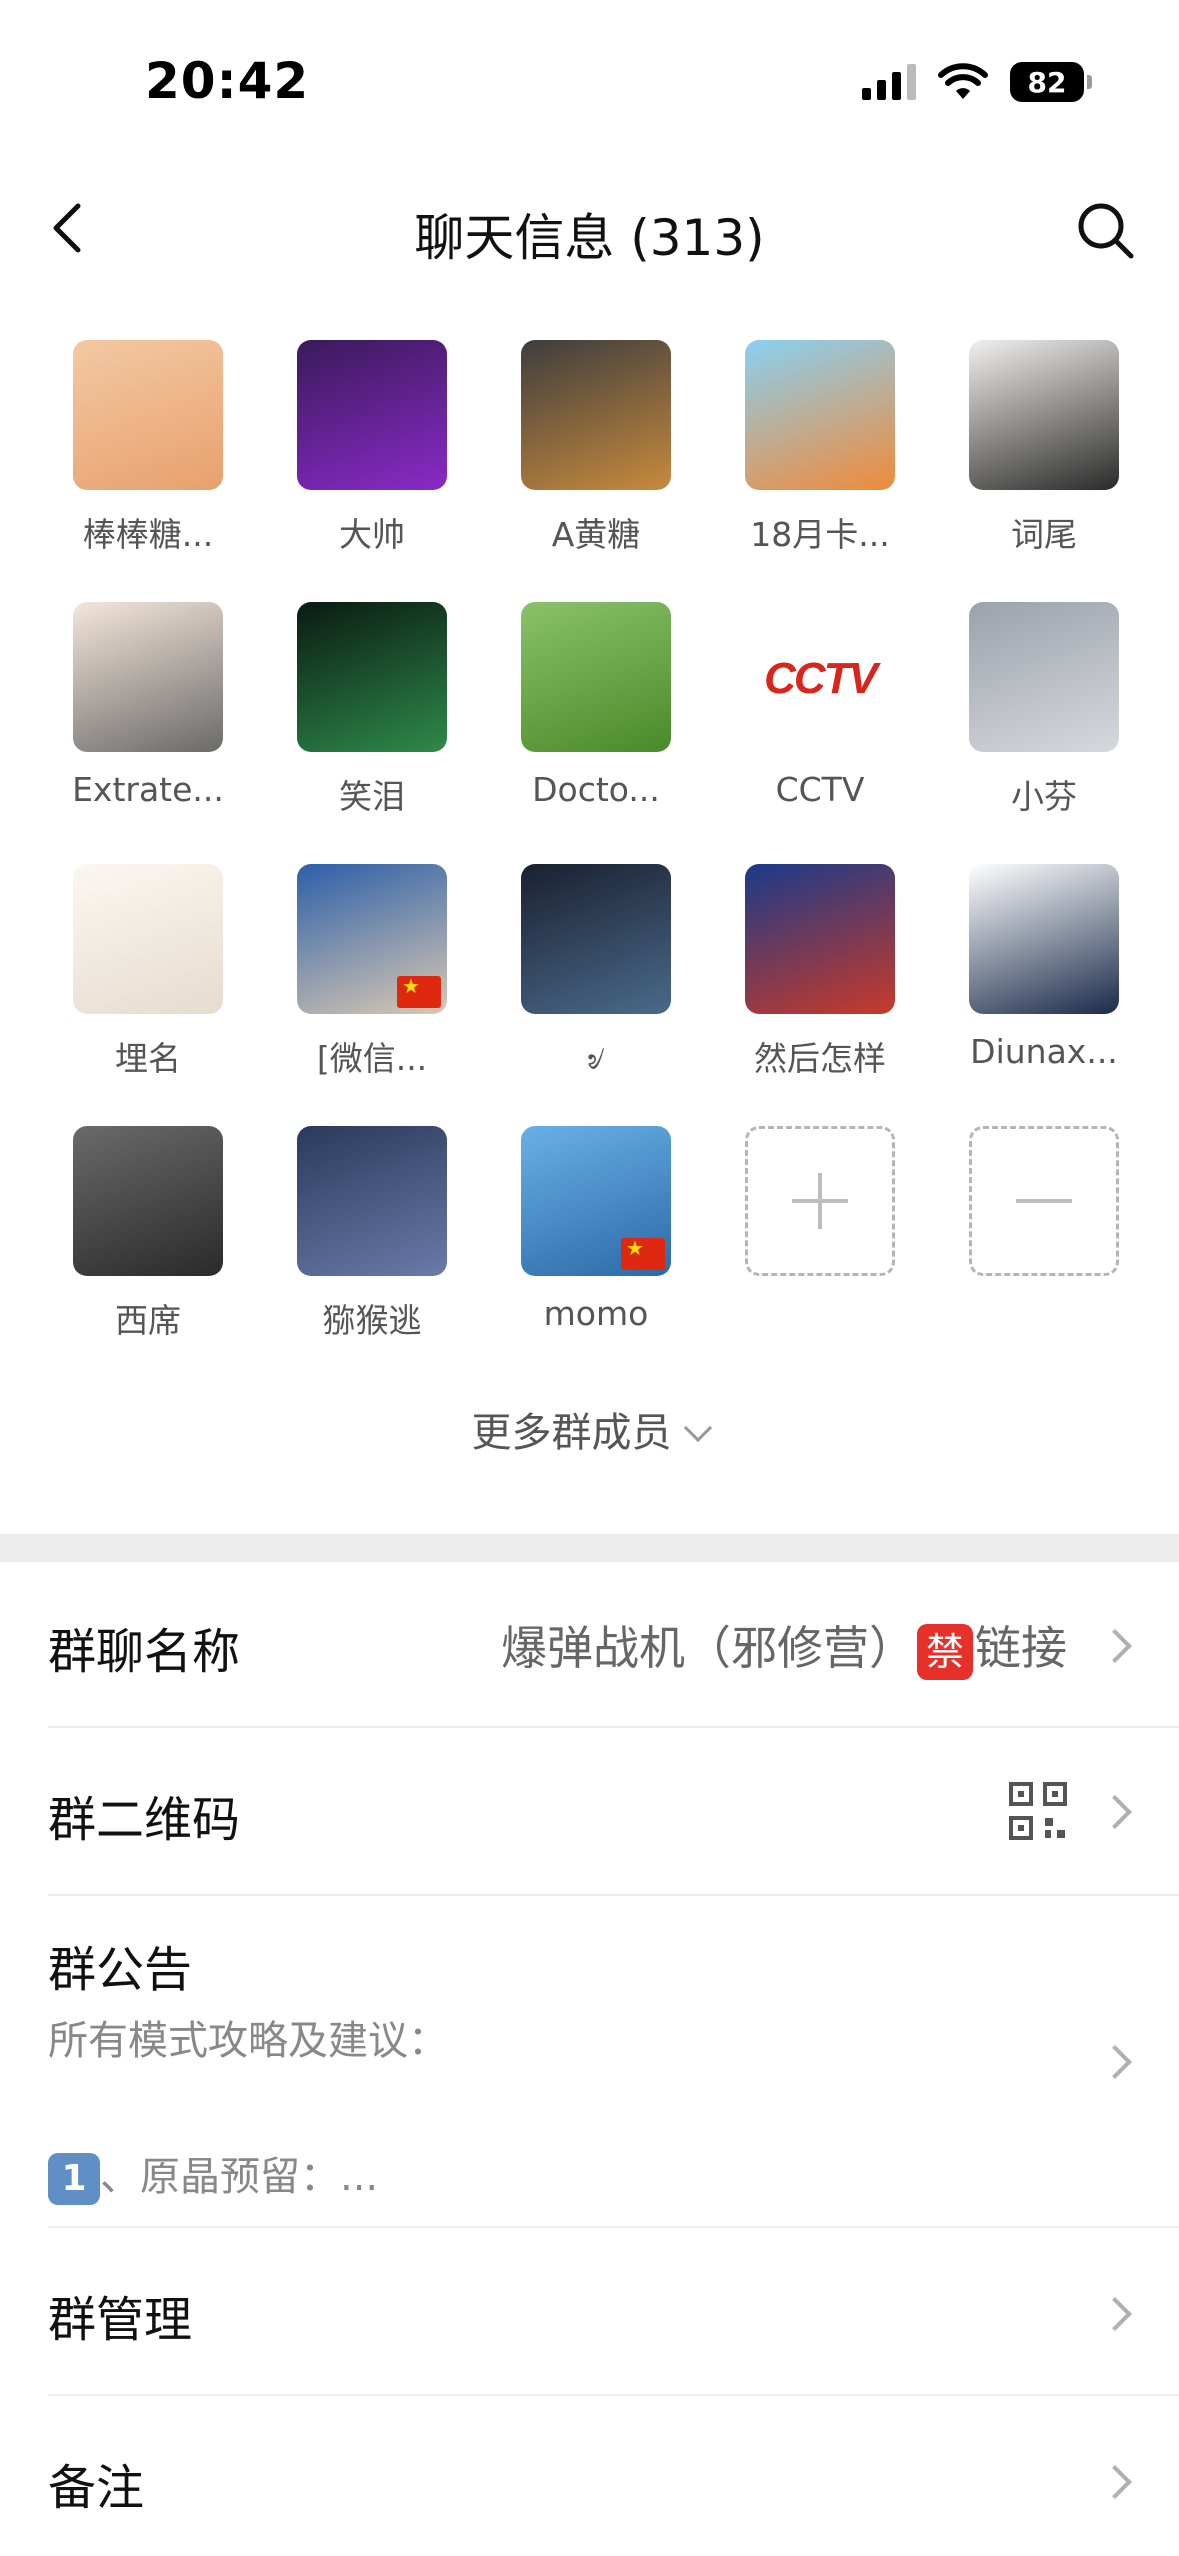 The height and width of the screenshot is (2556, 1179). I want to click on member-item: 词尾, so click(1044, 460).